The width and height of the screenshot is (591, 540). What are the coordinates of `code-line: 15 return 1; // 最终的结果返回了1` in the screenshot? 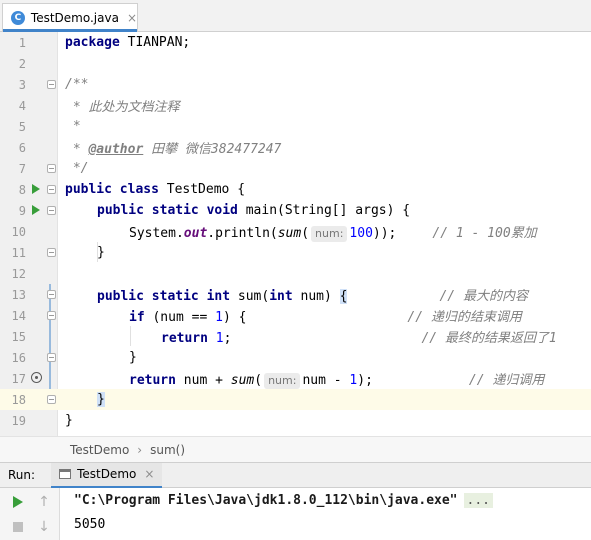 It's located at (295, 336).